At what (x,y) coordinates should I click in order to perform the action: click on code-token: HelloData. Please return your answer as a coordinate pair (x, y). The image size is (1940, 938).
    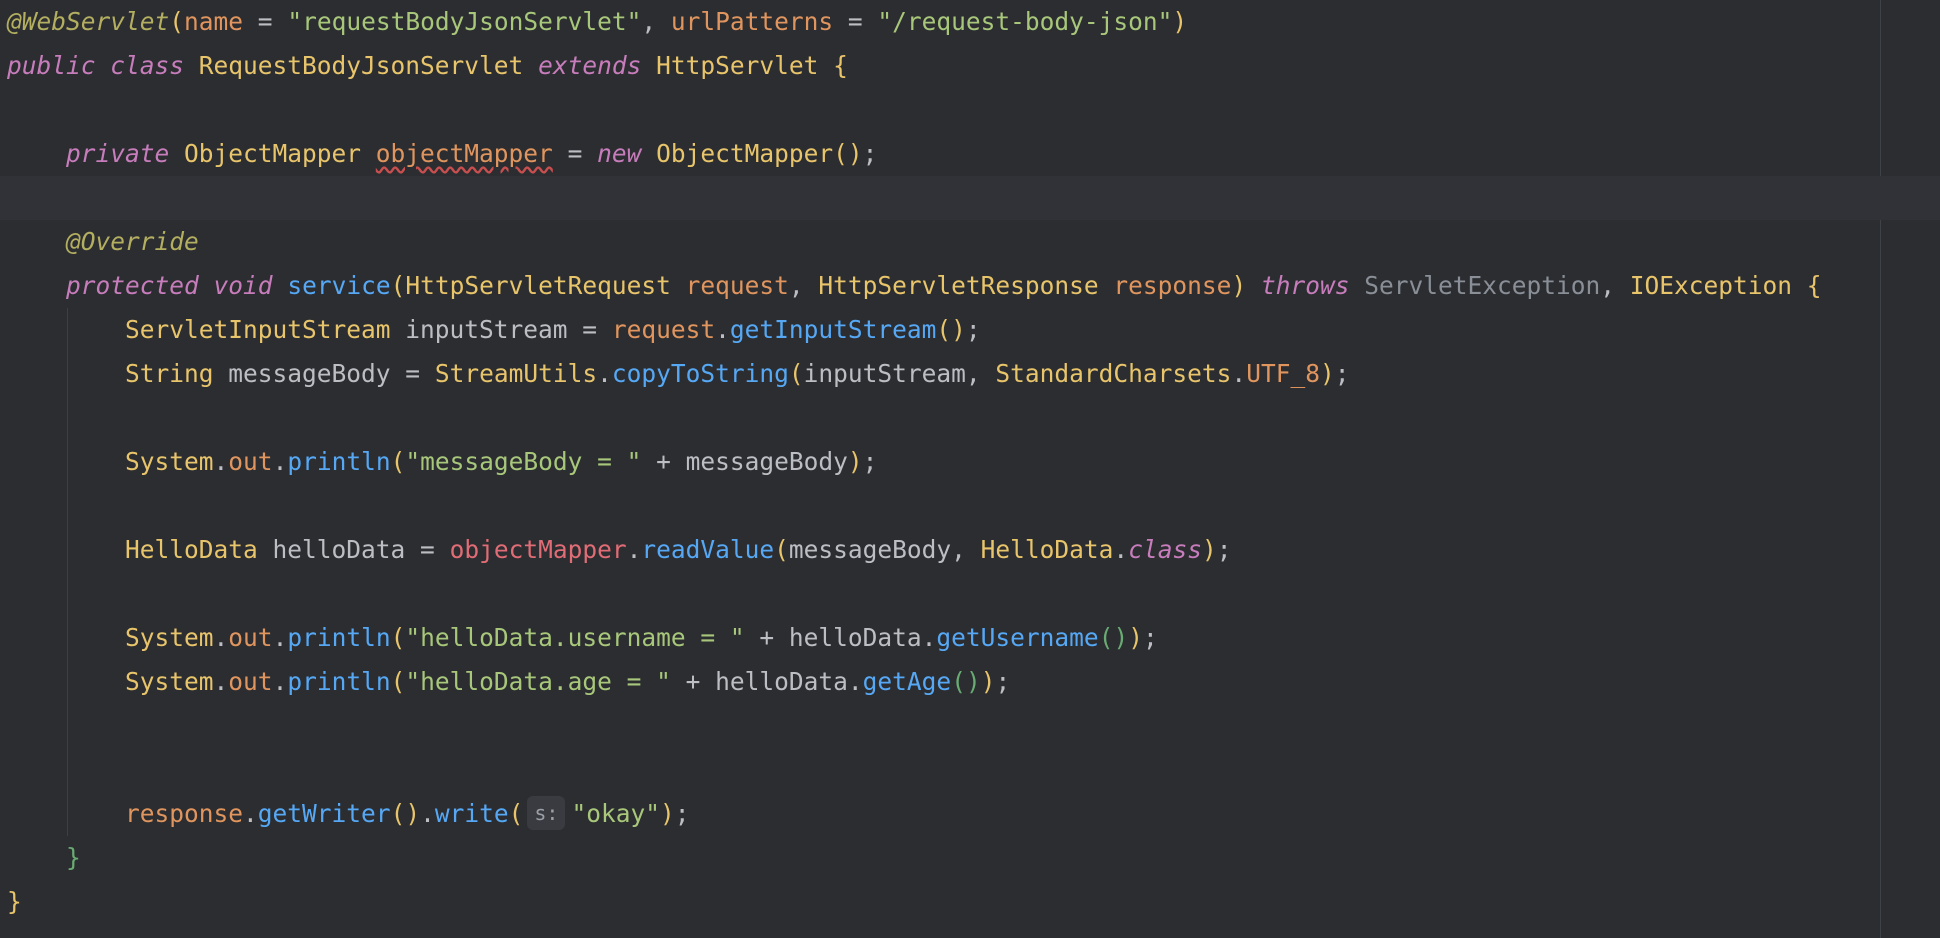
    Looking at the image, I should click on (199, 549).